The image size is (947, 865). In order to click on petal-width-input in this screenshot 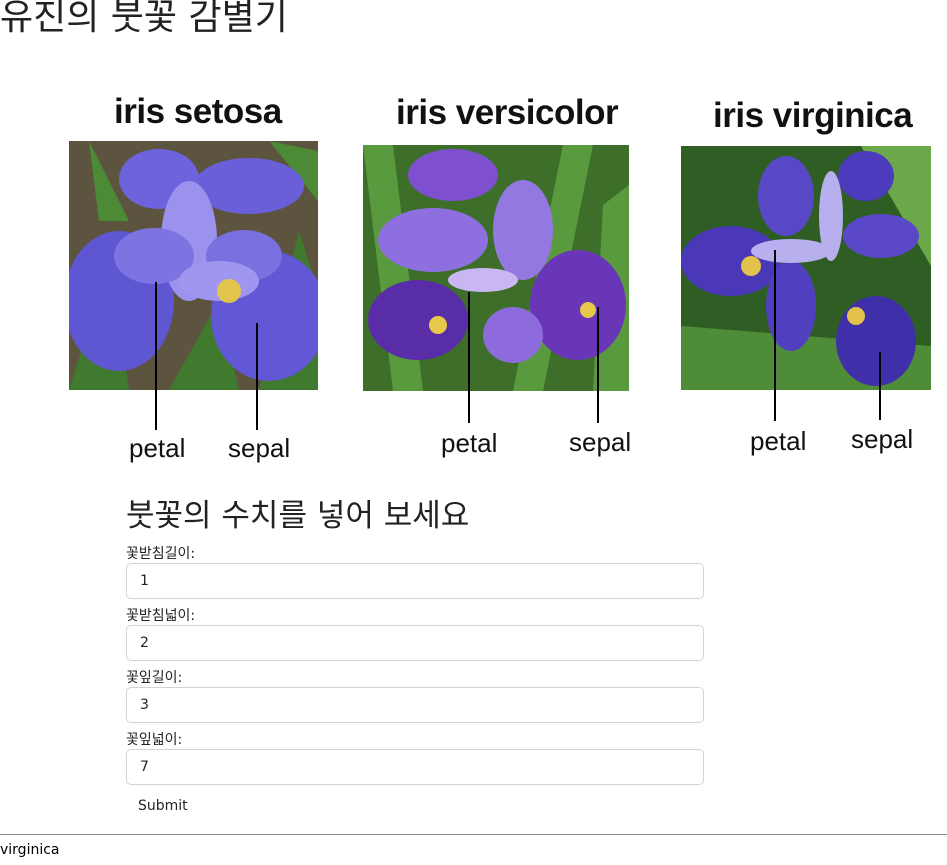, I will do `click(415, 767)`.